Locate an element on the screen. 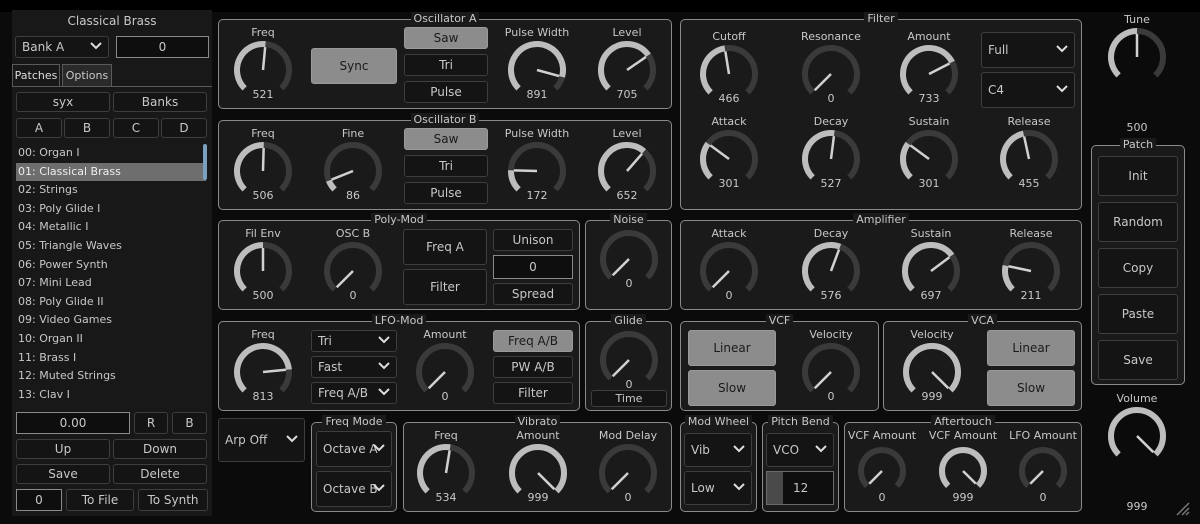 Image resolution: width=1200 pixels, height=524 pixels. poly-mod-osc-b-knob: OSC B 0 is located at coordinates (353, 267).